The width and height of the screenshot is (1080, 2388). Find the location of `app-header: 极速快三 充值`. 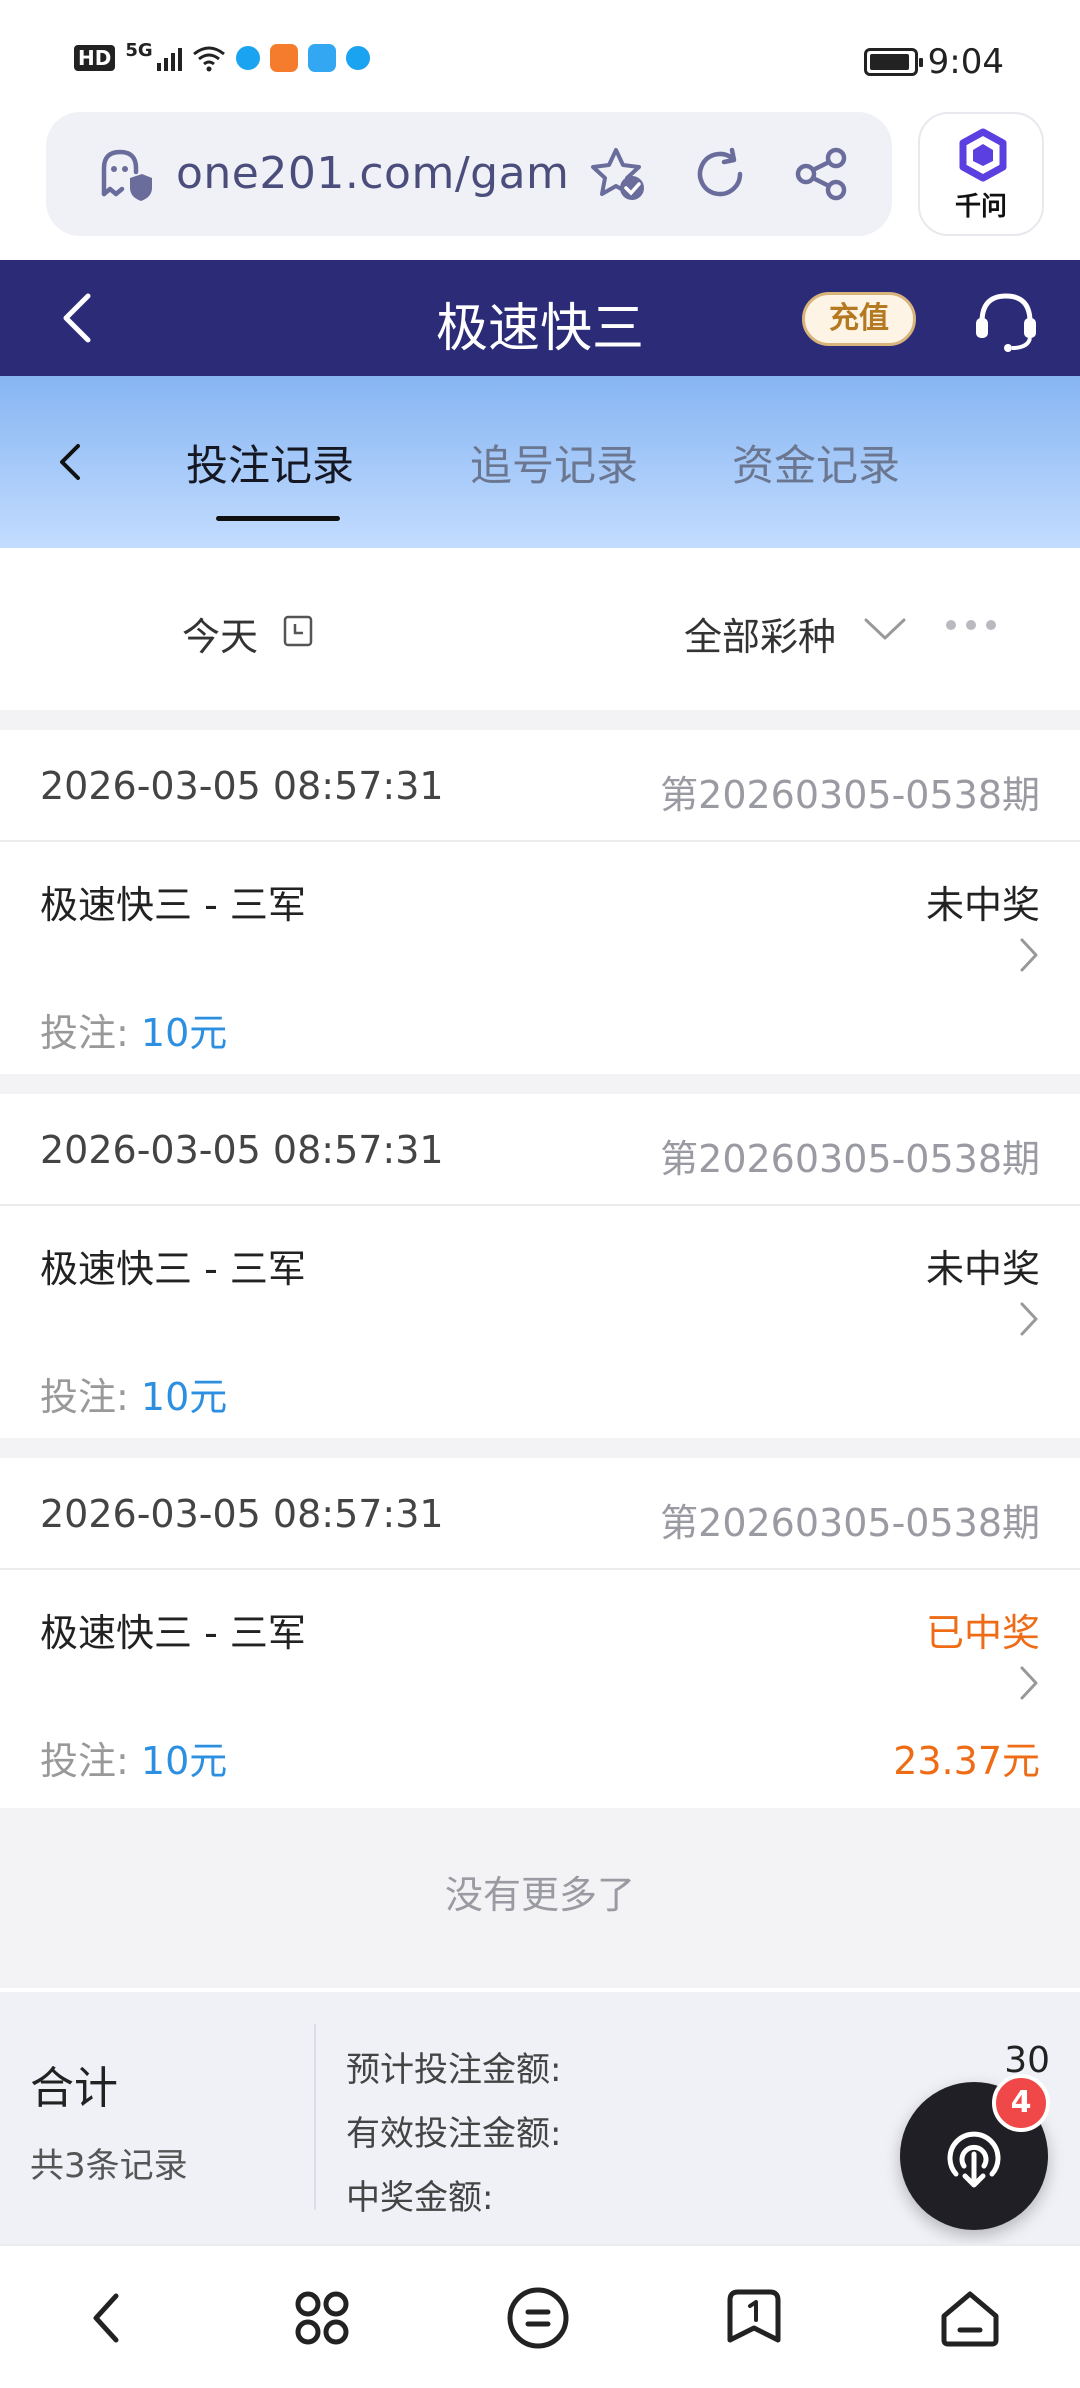

app-header: 极速快三 充值 is located at coordinates (540, 318).